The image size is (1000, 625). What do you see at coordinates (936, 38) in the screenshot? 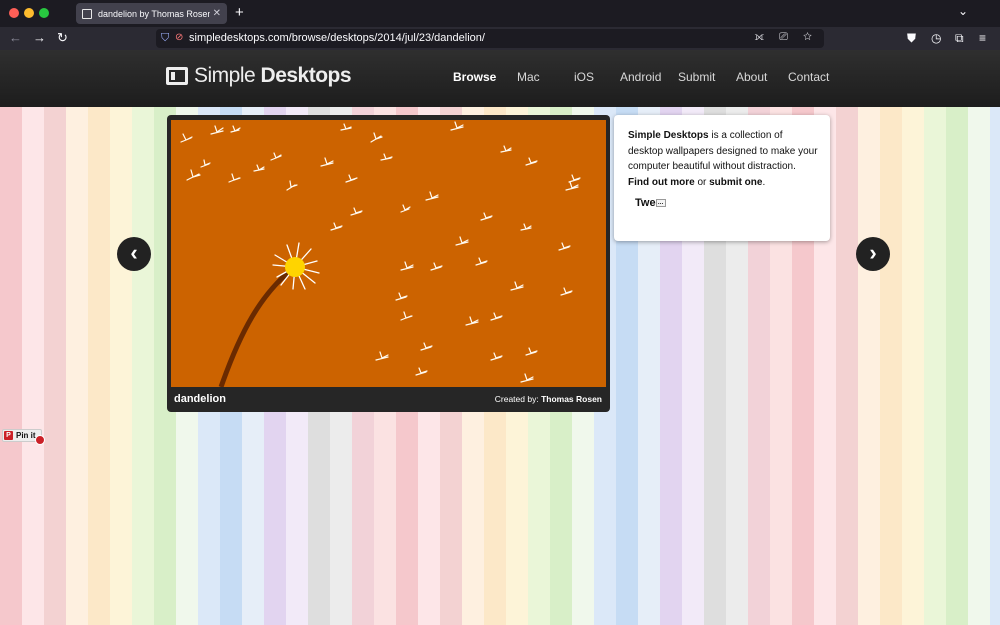
I see `history-icon: ◷` at bounding box center [936, 38].